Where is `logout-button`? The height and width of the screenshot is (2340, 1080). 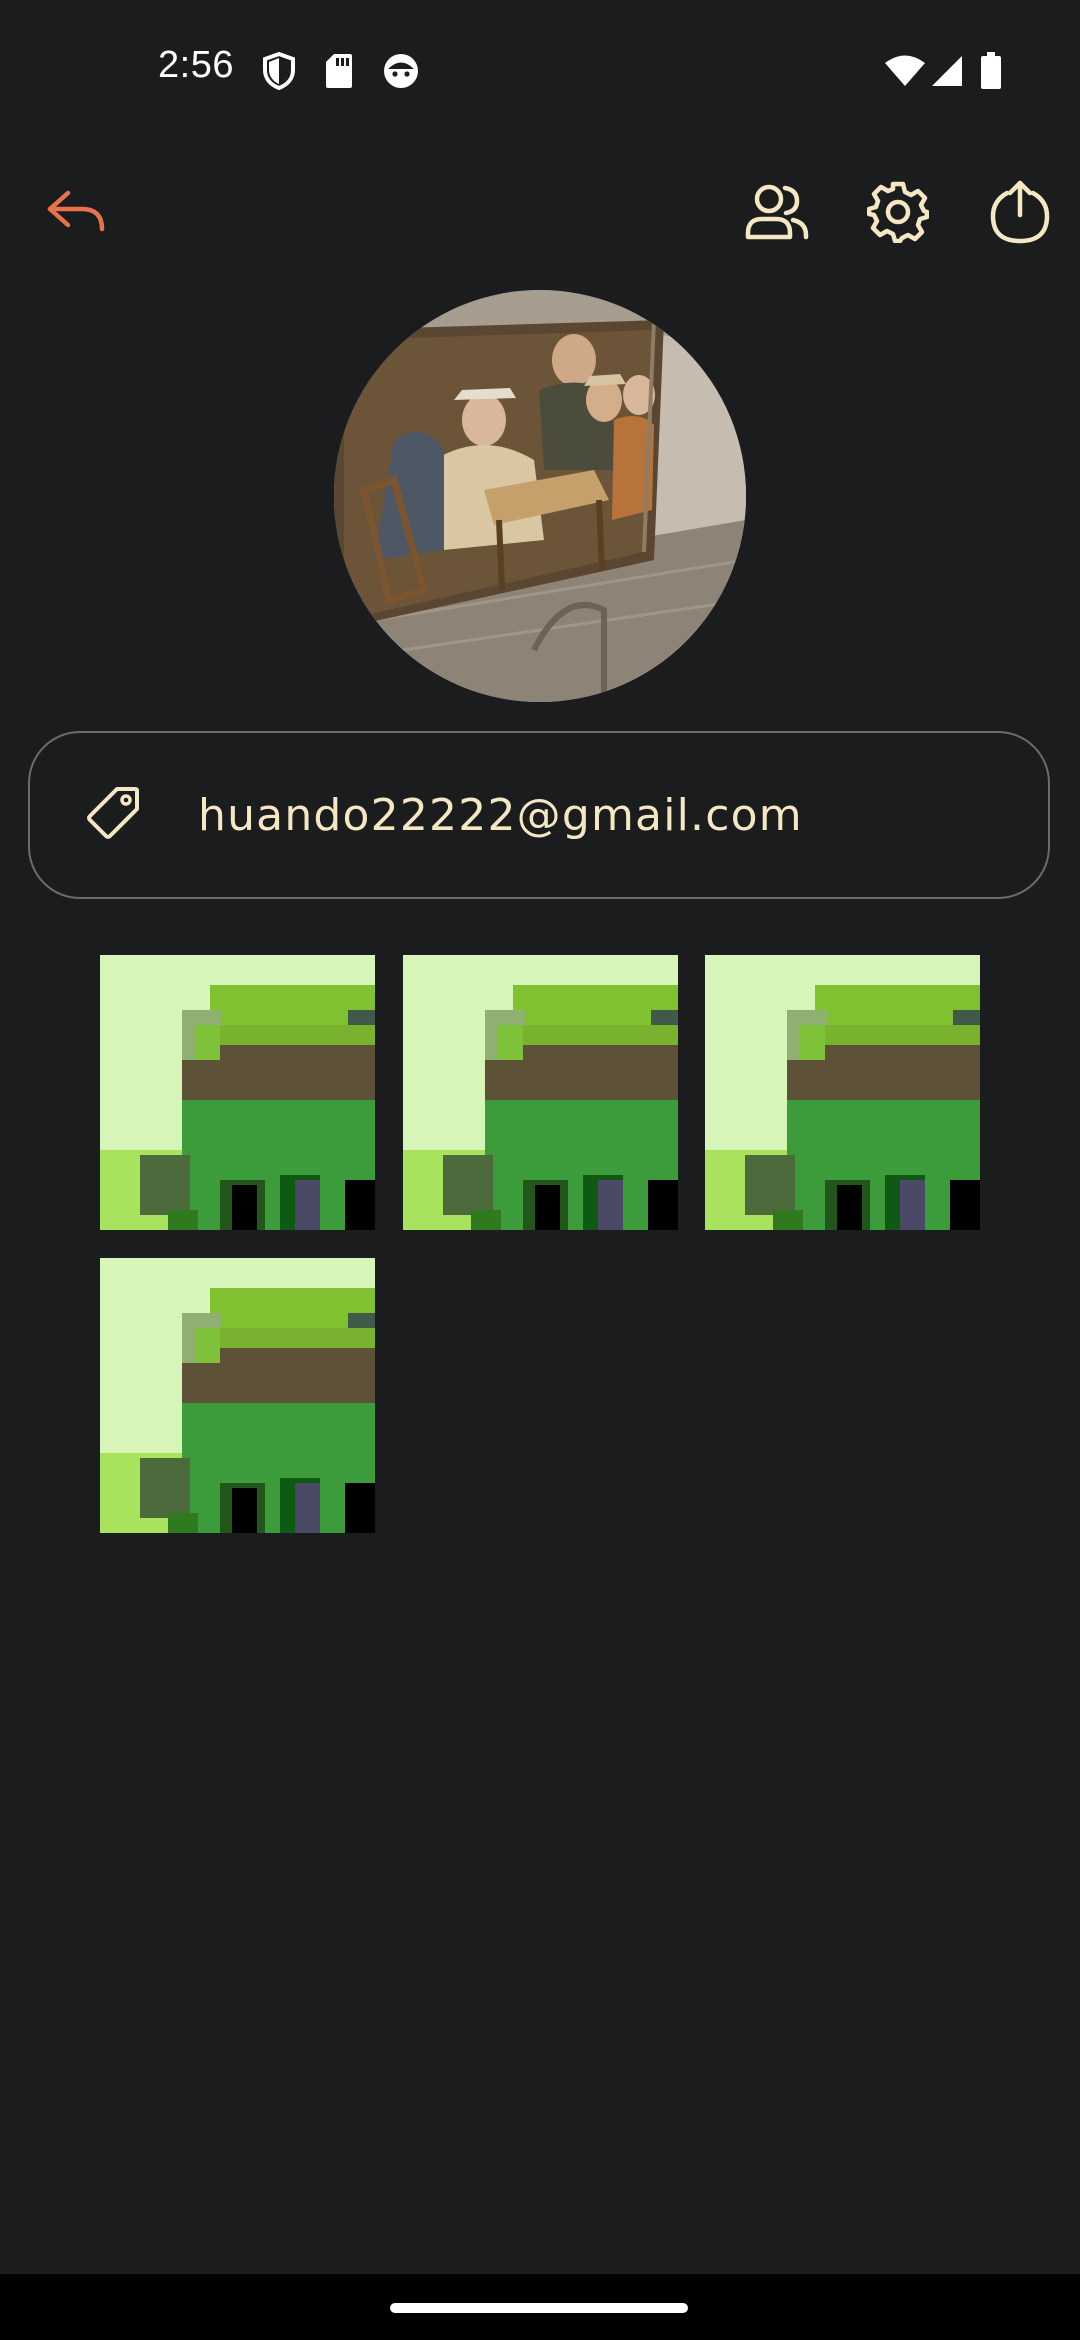 logout-button is located at coordinates (1020, 214).